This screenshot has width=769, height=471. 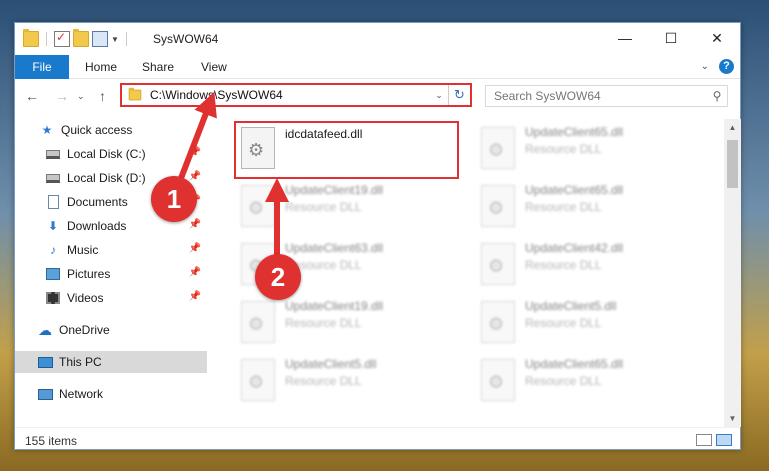 I want to click on sidebar-item-label: Music, so click(x=83, y=250).